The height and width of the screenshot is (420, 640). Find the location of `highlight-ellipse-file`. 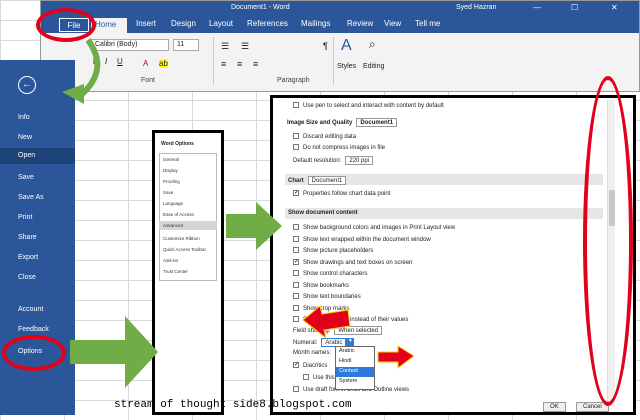

highlight-ellipse-file is located at coordinates (66, 25).